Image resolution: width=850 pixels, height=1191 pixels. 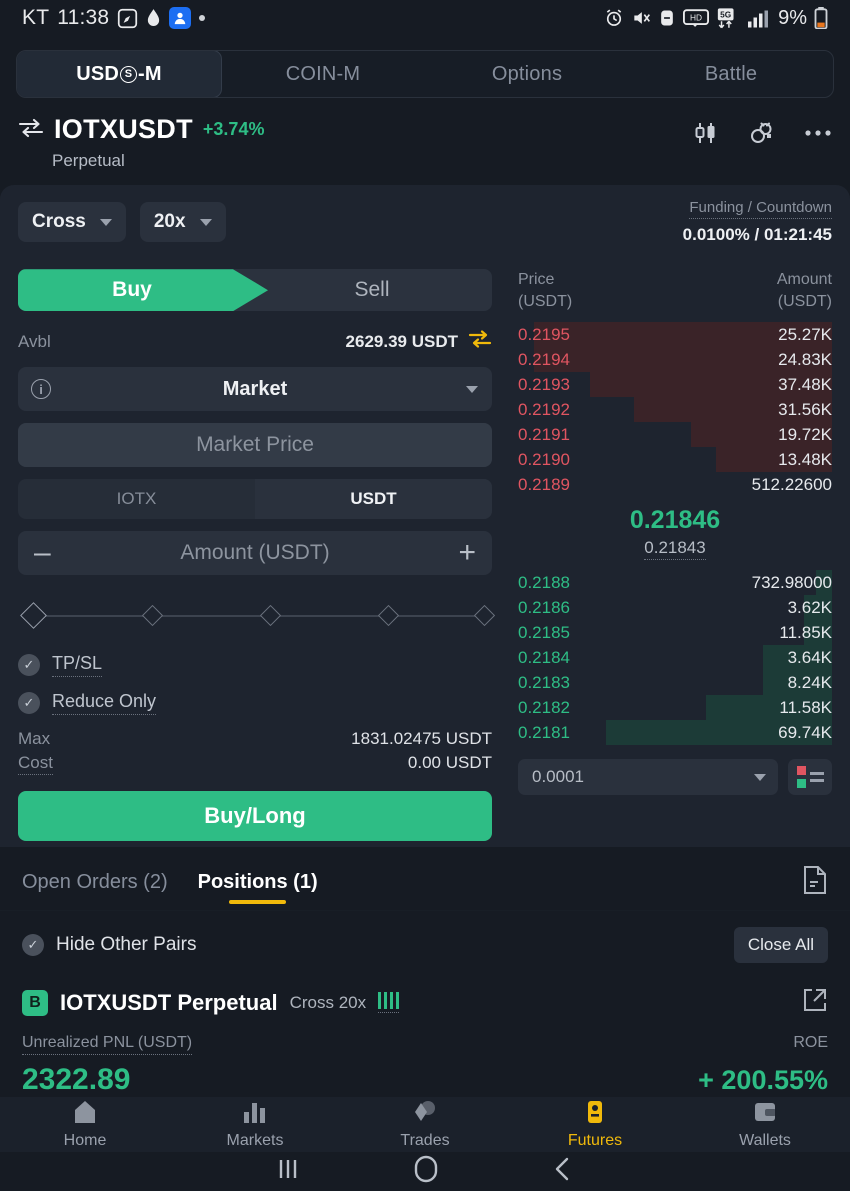 I want to click on hide-other-pairs-label: Hide Other Pairs, so click(x=126, y=945).